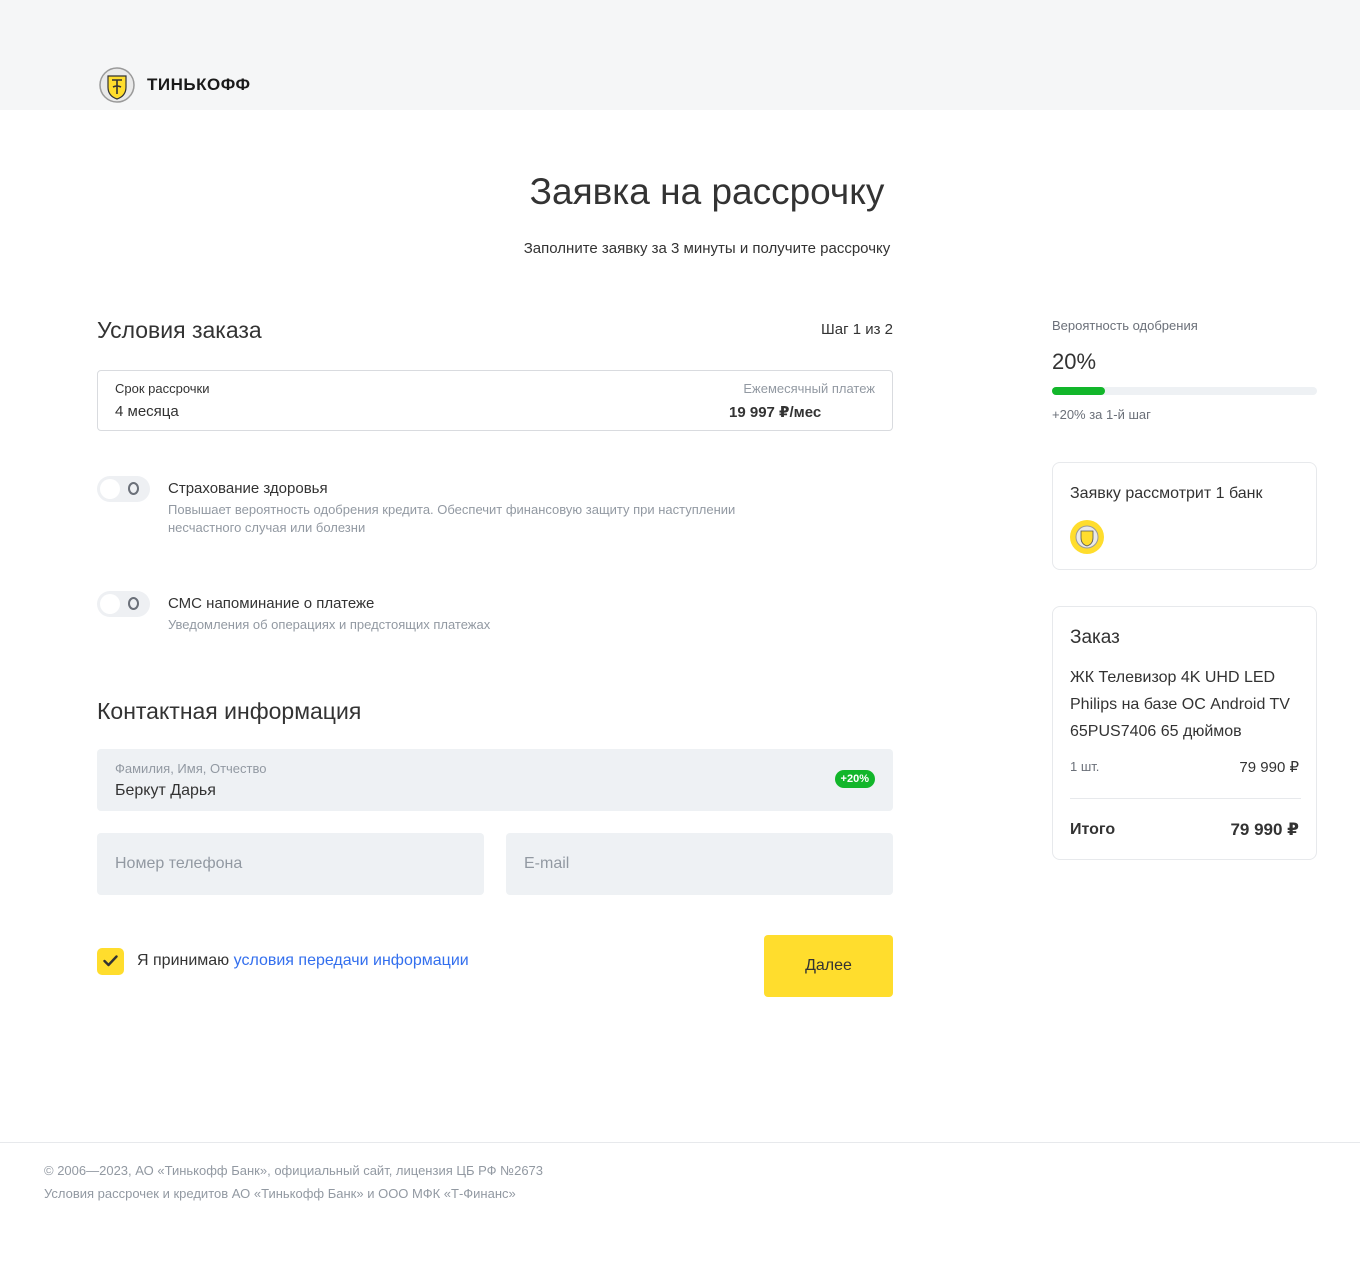 This screenshot has width=1360, height=1267. What do you see at coordinates (191, 768) in the screenshot?
I see `full-name-label: Фамилия, Имя, Отчество` at bounding box center [191, 768].